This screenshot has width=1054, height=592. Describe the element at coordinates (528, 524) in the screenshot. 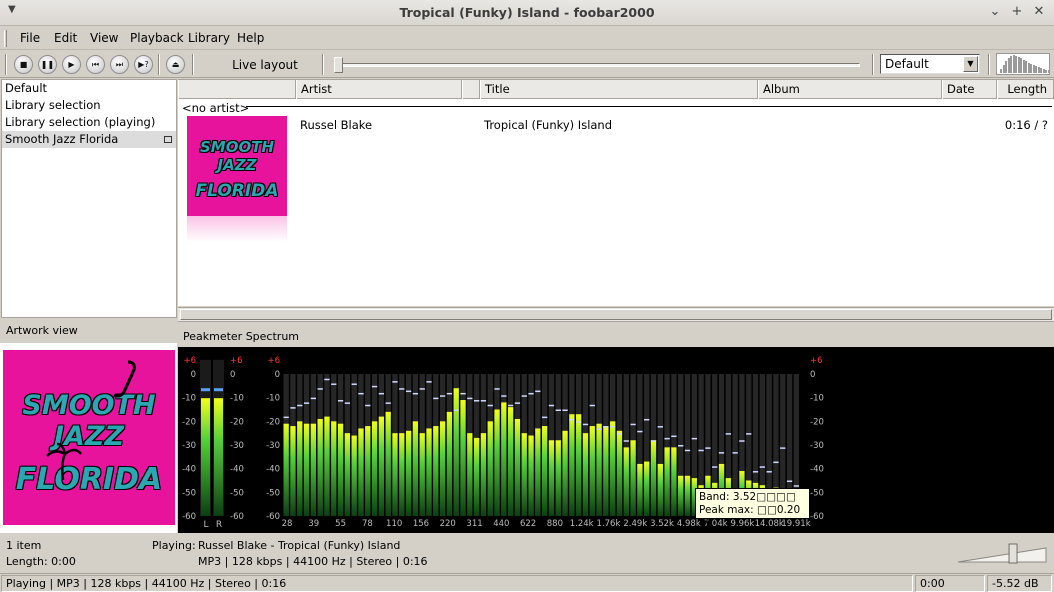

I see `frequency-label: 622` at that location.